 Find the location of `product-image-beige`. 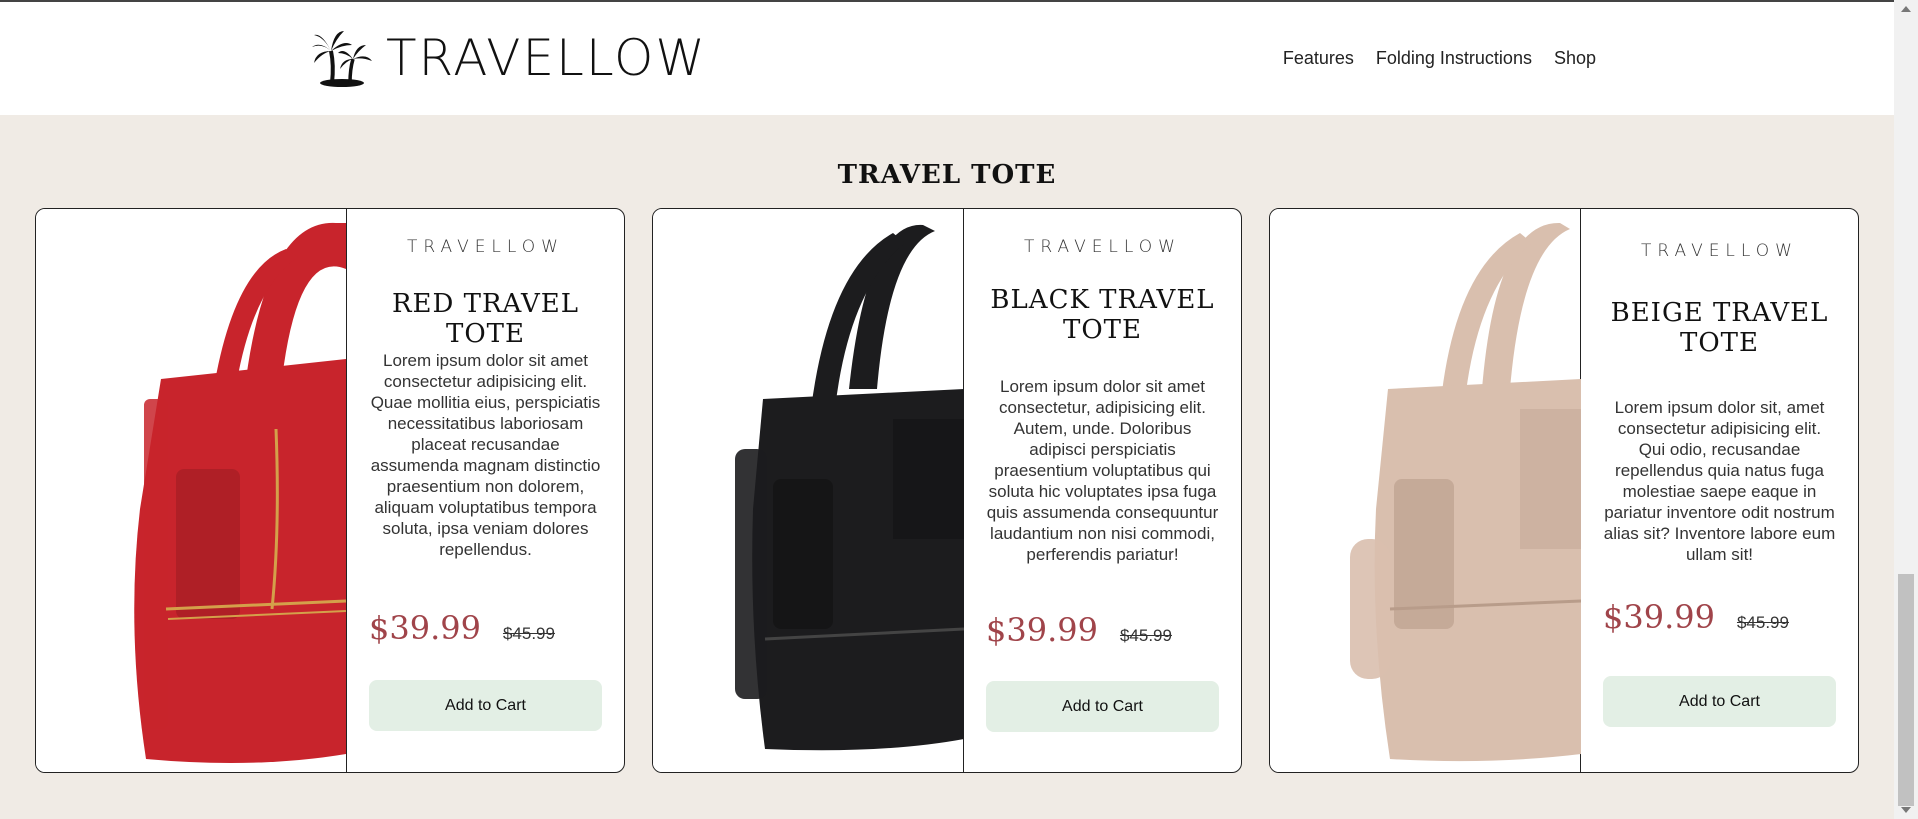

product-image-beige is located at coordinates (1426, 490).